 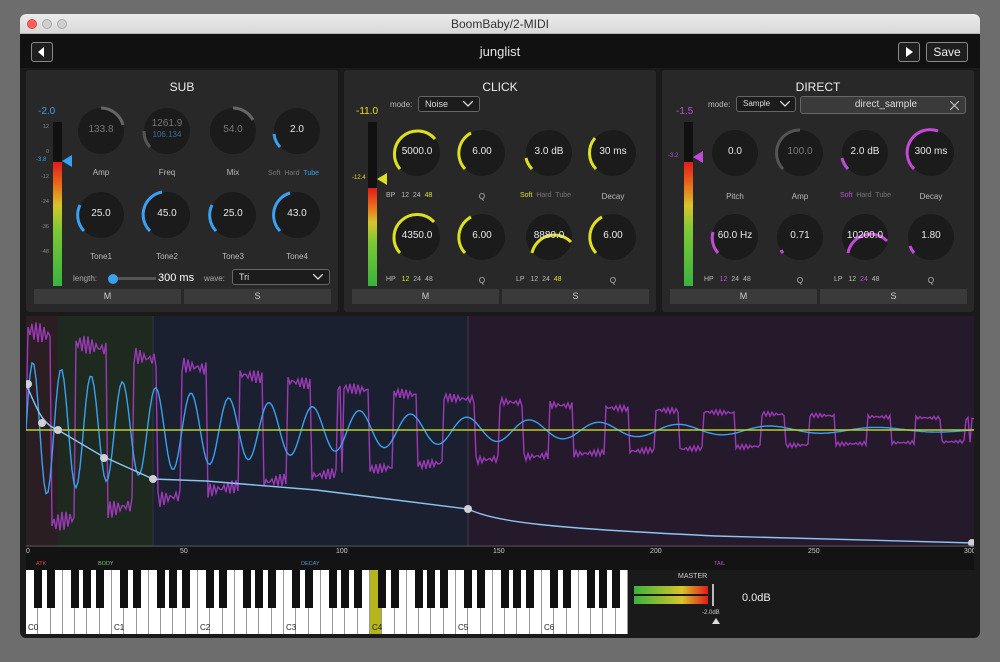 I want to click on sub-mute-button: M, so click(x=107, y=296).